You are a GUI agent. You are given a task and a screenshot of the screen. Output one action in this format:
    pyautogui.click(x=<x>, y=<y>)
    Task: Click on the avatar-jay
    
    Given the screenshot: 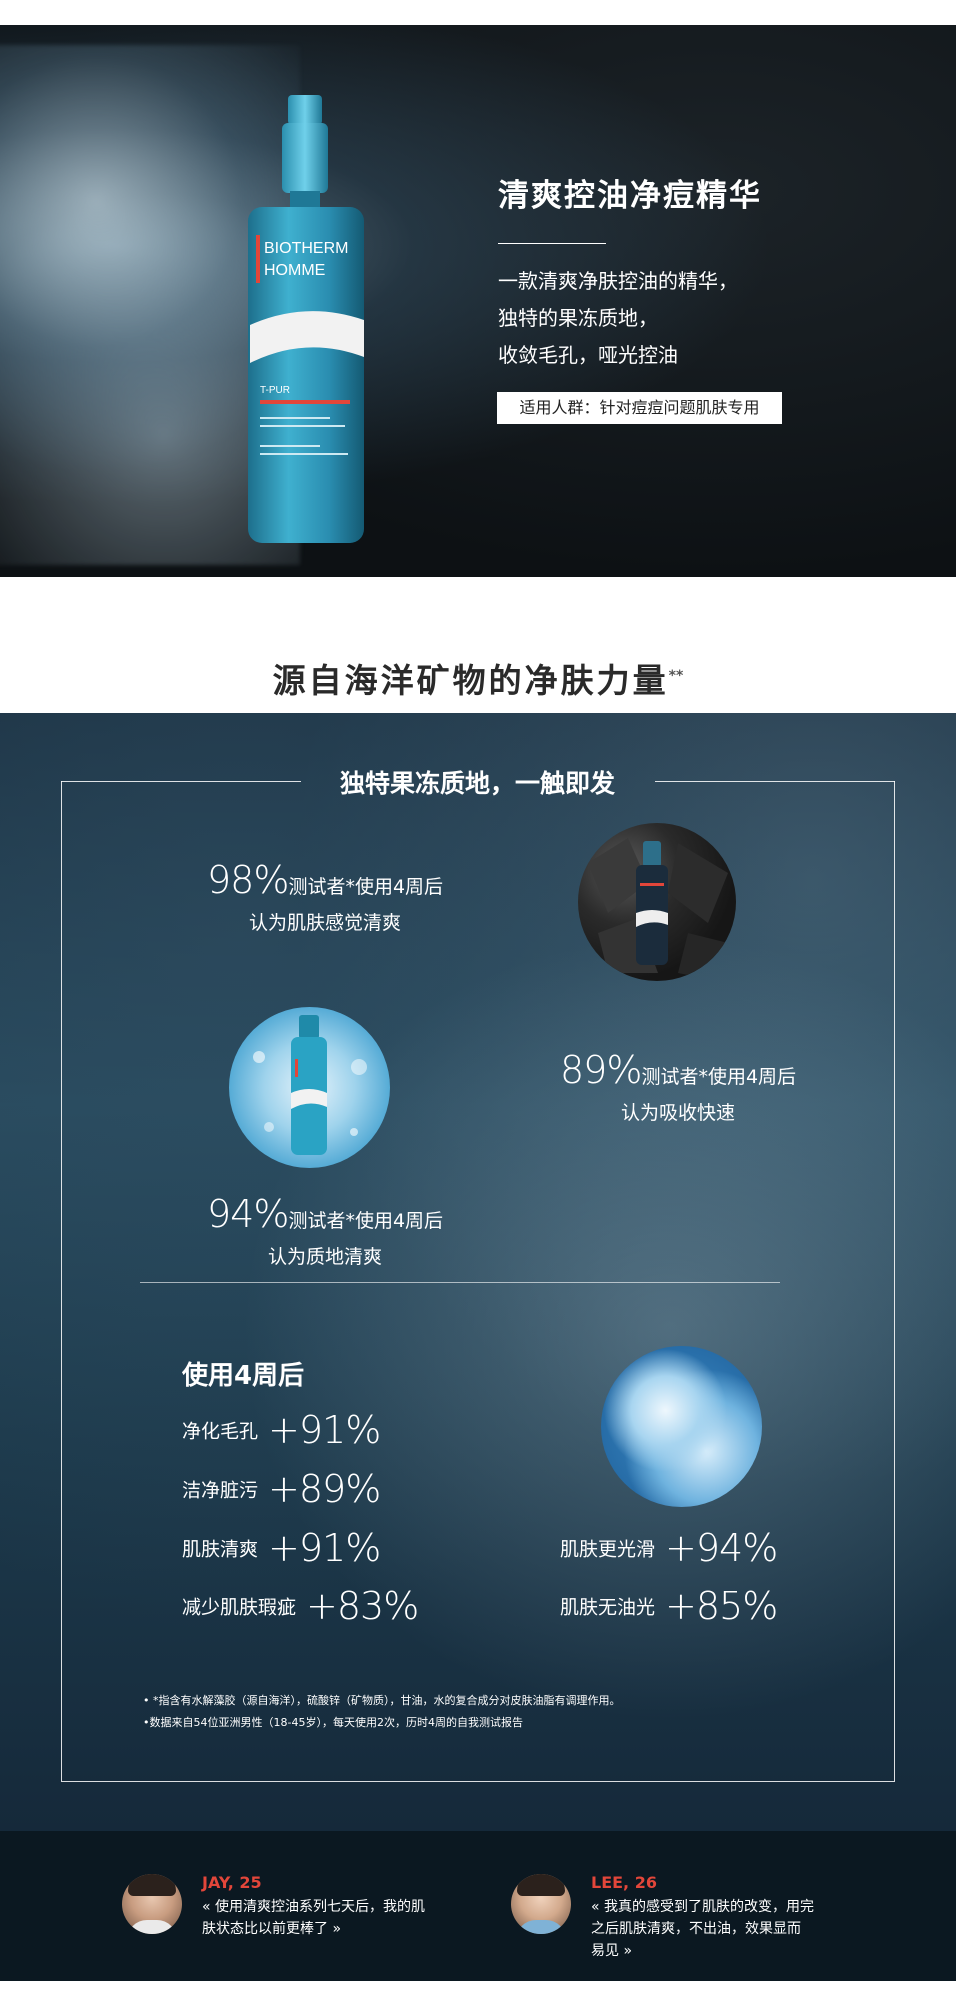 What is the action you would take?
    pyautogui.click(x=152, y=1904)
    